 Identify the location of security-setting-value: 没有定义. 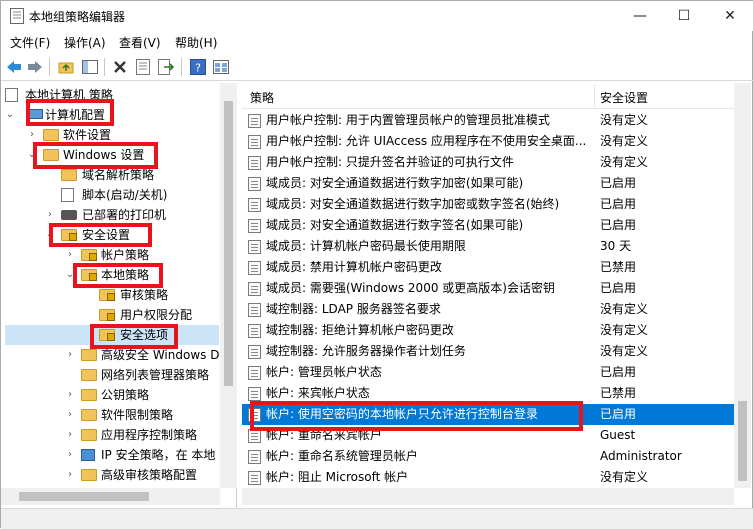
(624, 330).